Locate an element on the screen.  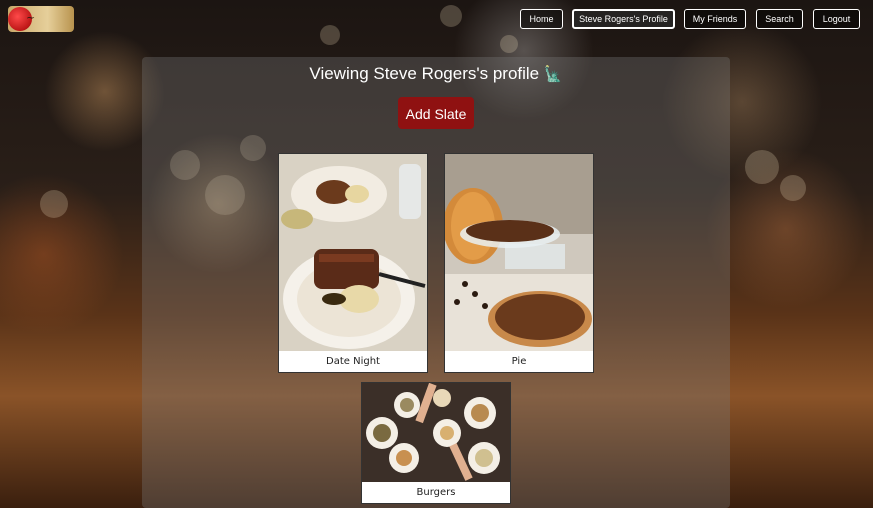
logo-script: ~ is located at coordinates (31, 17).